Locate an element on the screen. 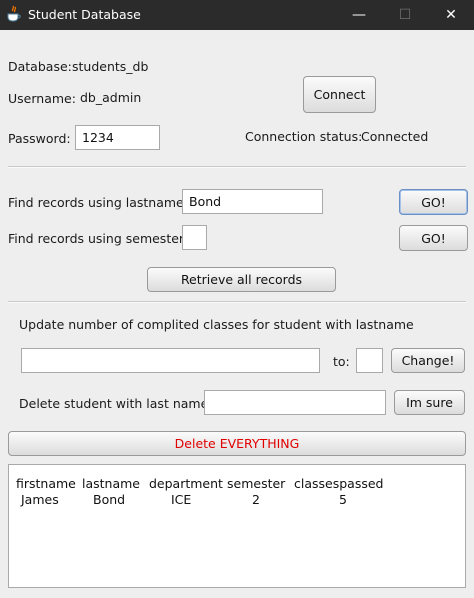  results-cell-semester: 2 is located at coordinates (256, 499).